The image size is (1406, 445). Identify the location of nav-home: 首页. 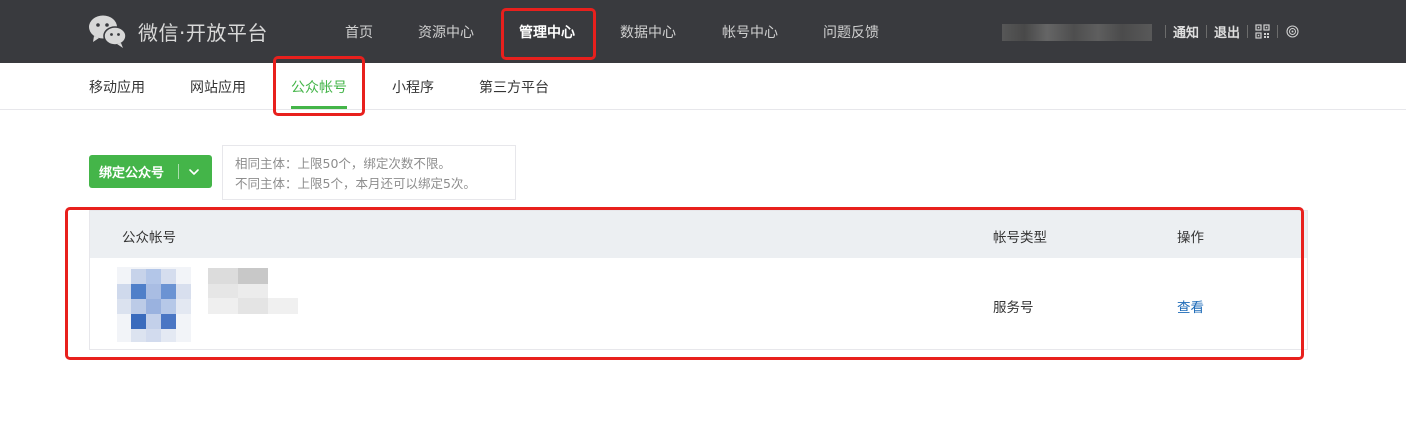
(359, 32).